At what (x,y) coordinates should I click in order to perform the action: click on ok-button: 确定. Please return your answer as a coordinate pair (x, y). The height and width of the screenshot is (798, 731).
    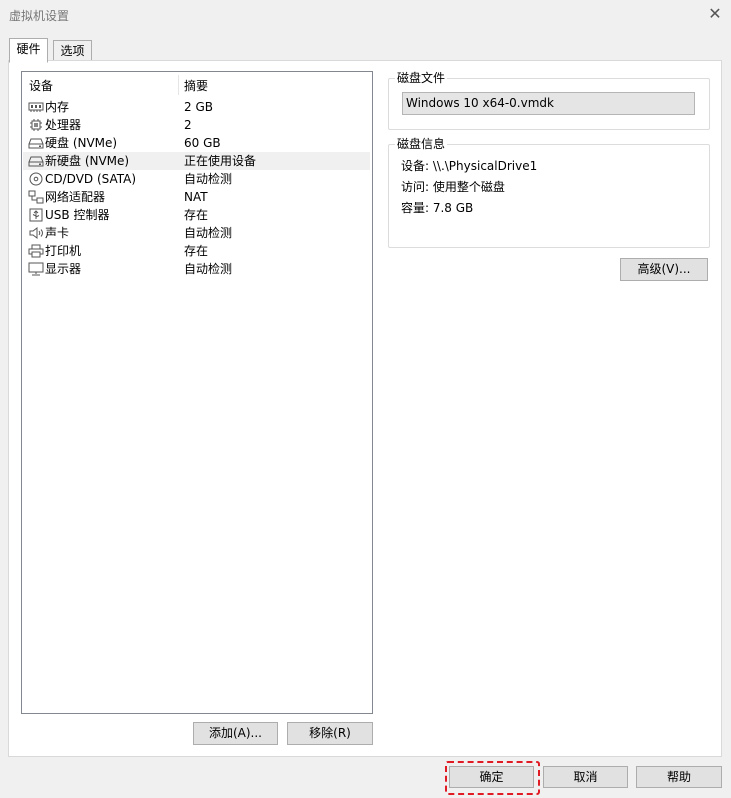
    Looking at the image, I should click on (491, 777).